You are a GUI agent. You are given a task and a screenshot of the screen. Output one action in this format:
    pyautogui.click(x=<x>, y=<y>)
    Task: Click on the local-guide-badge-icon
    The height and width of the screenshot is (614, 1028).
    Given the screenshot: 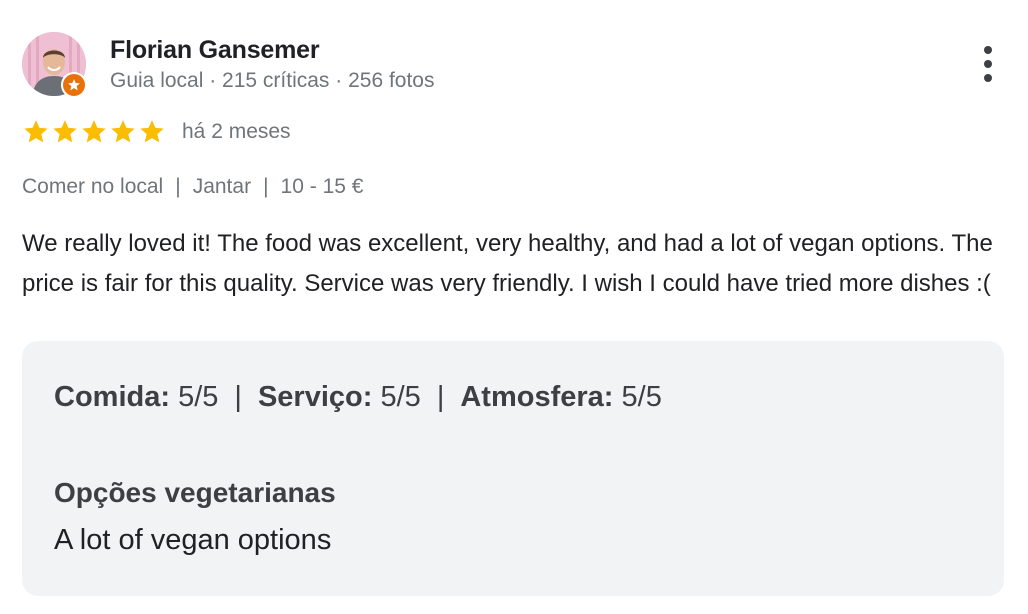 What is the action you would take?
    pyautogui.click(x=74, y=85)
    